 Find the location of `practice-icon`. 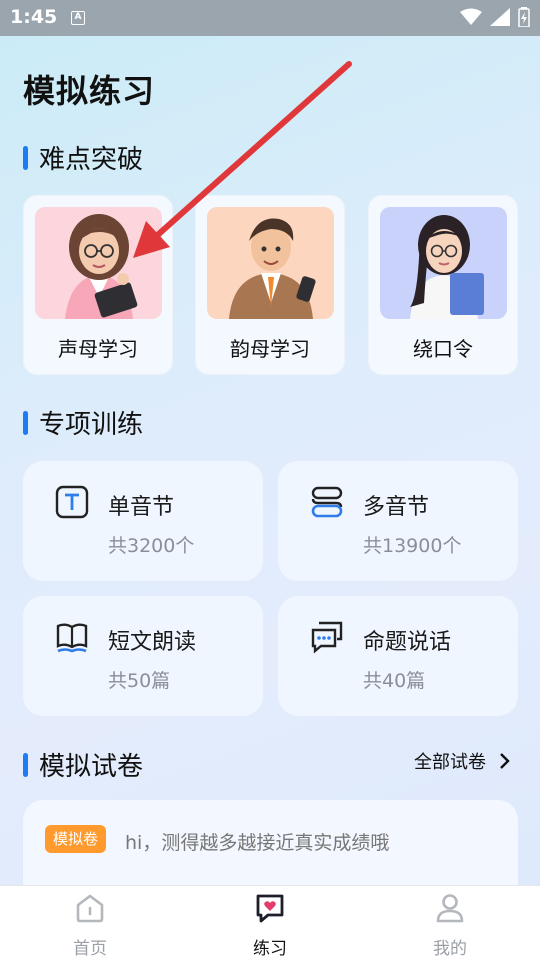

practice-icon is located at coordinates (270, 908).